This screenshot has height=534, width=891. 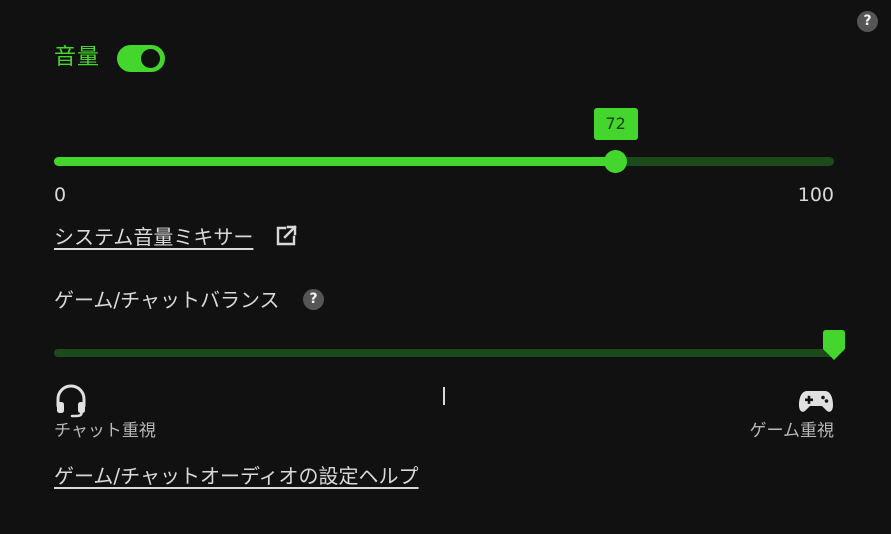 I want to click on game-chat-balance-slider, so click(x=449, y=345).